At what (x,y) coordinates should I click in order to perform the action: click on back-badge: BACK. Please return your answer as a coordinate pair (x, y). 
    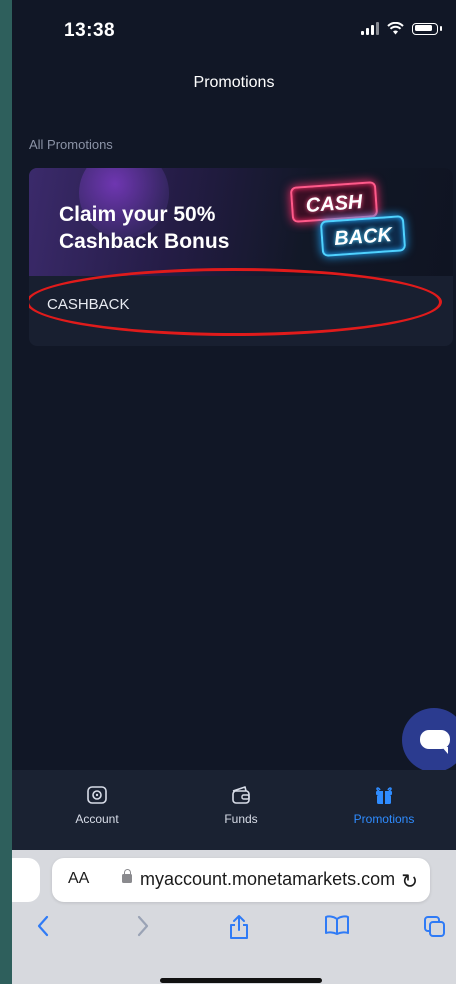
    Looking at the image, I should click on (363, 236).